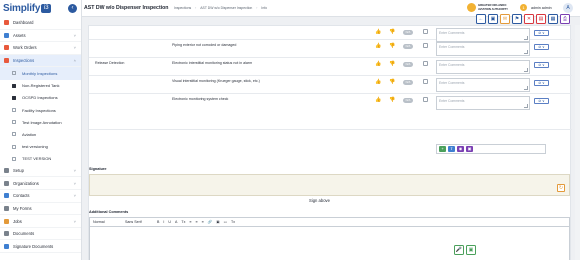 This screenshot has width=580, height=260. I want to click on calendar-icon: ▦, so click(553, 19).